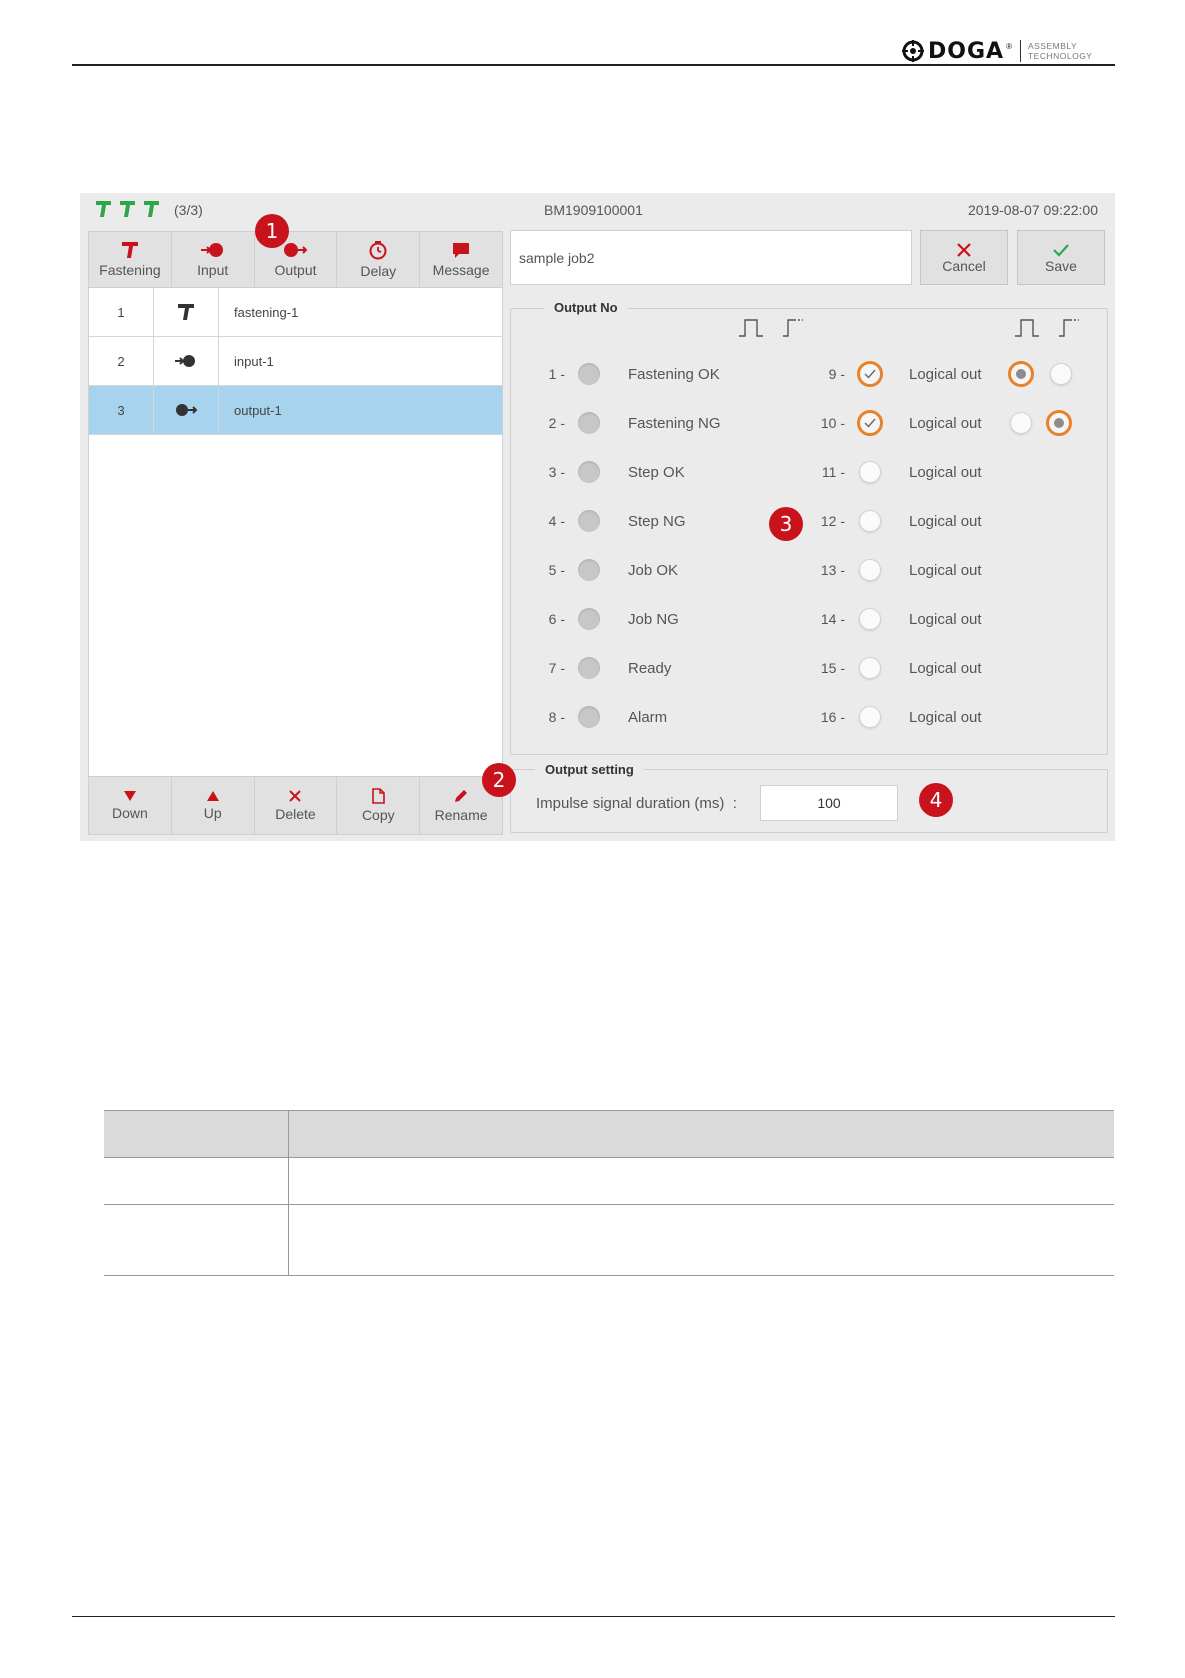 This screenshot has height=1678, width=1185. What do you see at coordinates (1009, 46) in the screenshot?
I see `logo-registered: ®` at bounding box center [1009, 46].